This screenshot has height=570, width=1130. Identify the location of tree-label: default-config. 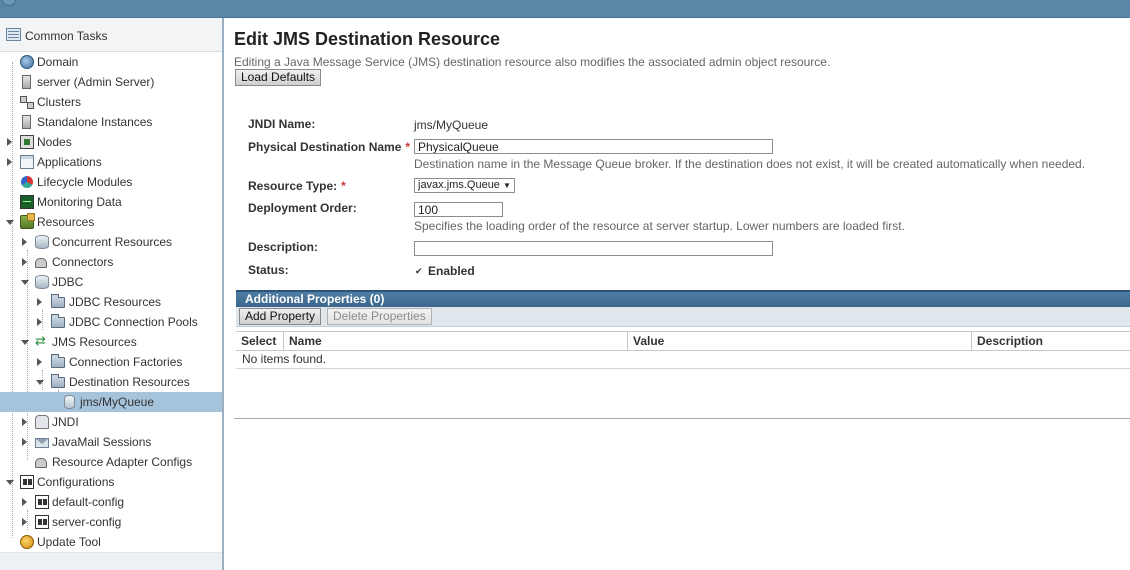
(88, 502).